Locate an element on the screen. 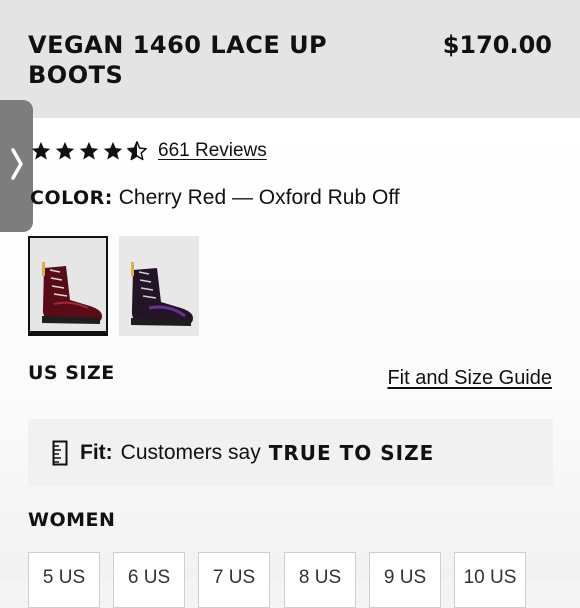 The width and height of the screenshot is (580, 608). chevron-right-icon is located at coordinates (17, 166).